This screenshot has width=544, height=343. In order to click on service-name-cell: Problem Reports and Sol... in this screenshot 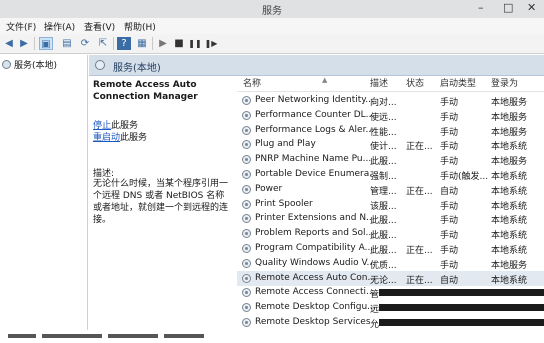, I will do `click(315, 233)`.